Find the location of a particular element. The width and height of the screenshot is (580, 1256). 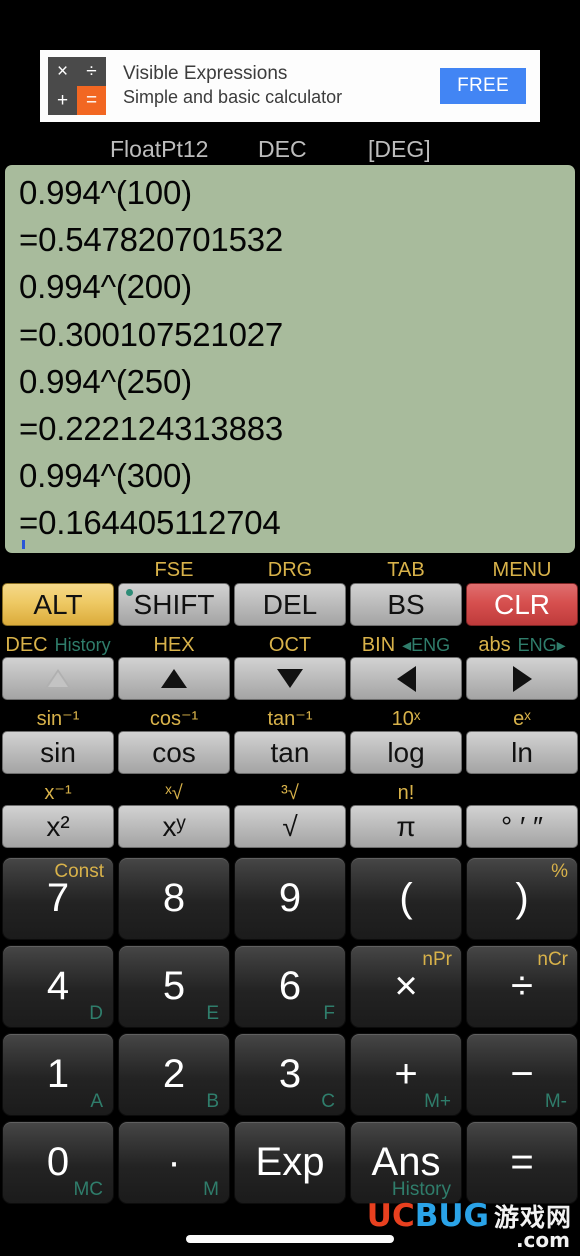

key-divide: nCr ÷ is located at coordinates (522, 986).